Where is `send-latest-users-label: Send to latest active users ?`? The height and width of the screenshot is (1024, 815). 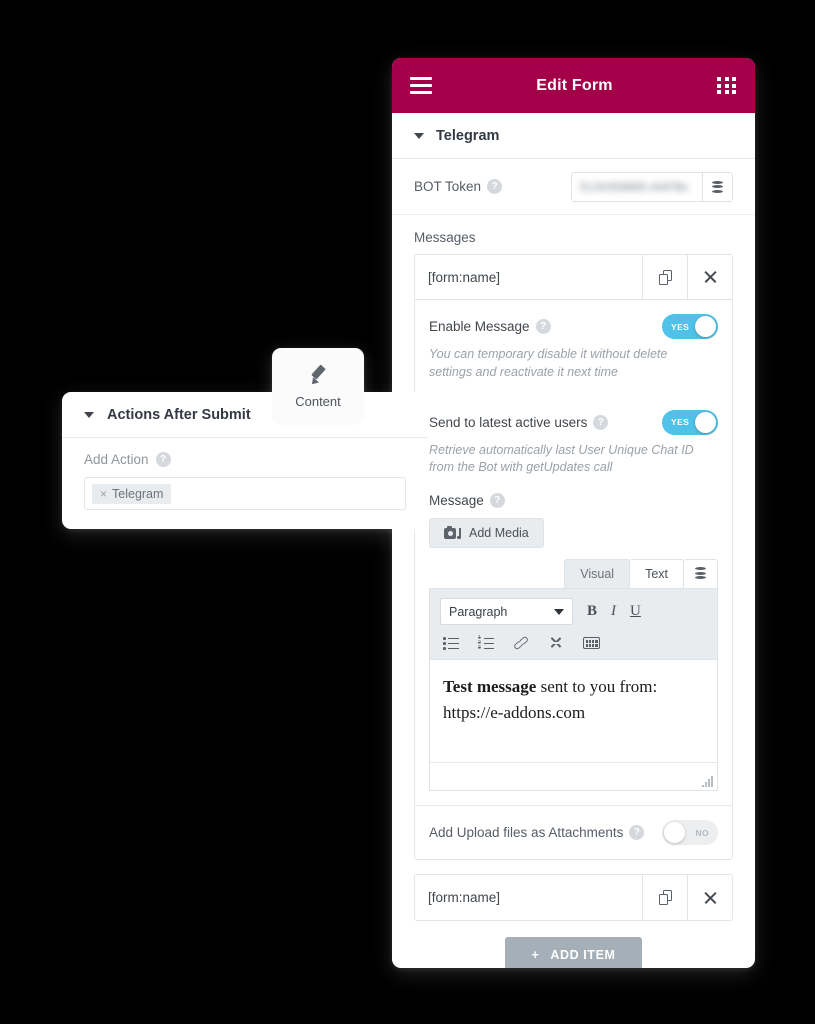
send-latest-users-label: Send to latest active users ? is located at coordinates (519, 422).